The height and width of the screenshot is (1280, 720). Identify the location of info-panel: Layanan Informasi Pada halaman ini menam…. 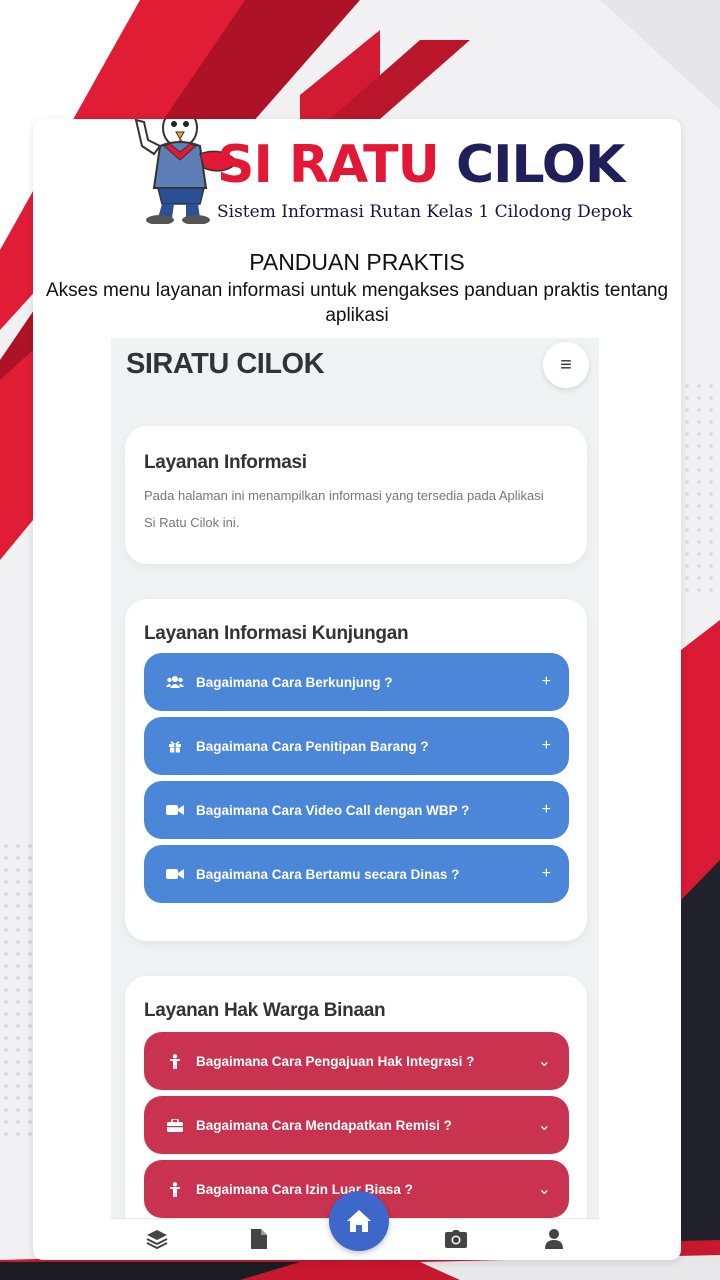
(356, 495).